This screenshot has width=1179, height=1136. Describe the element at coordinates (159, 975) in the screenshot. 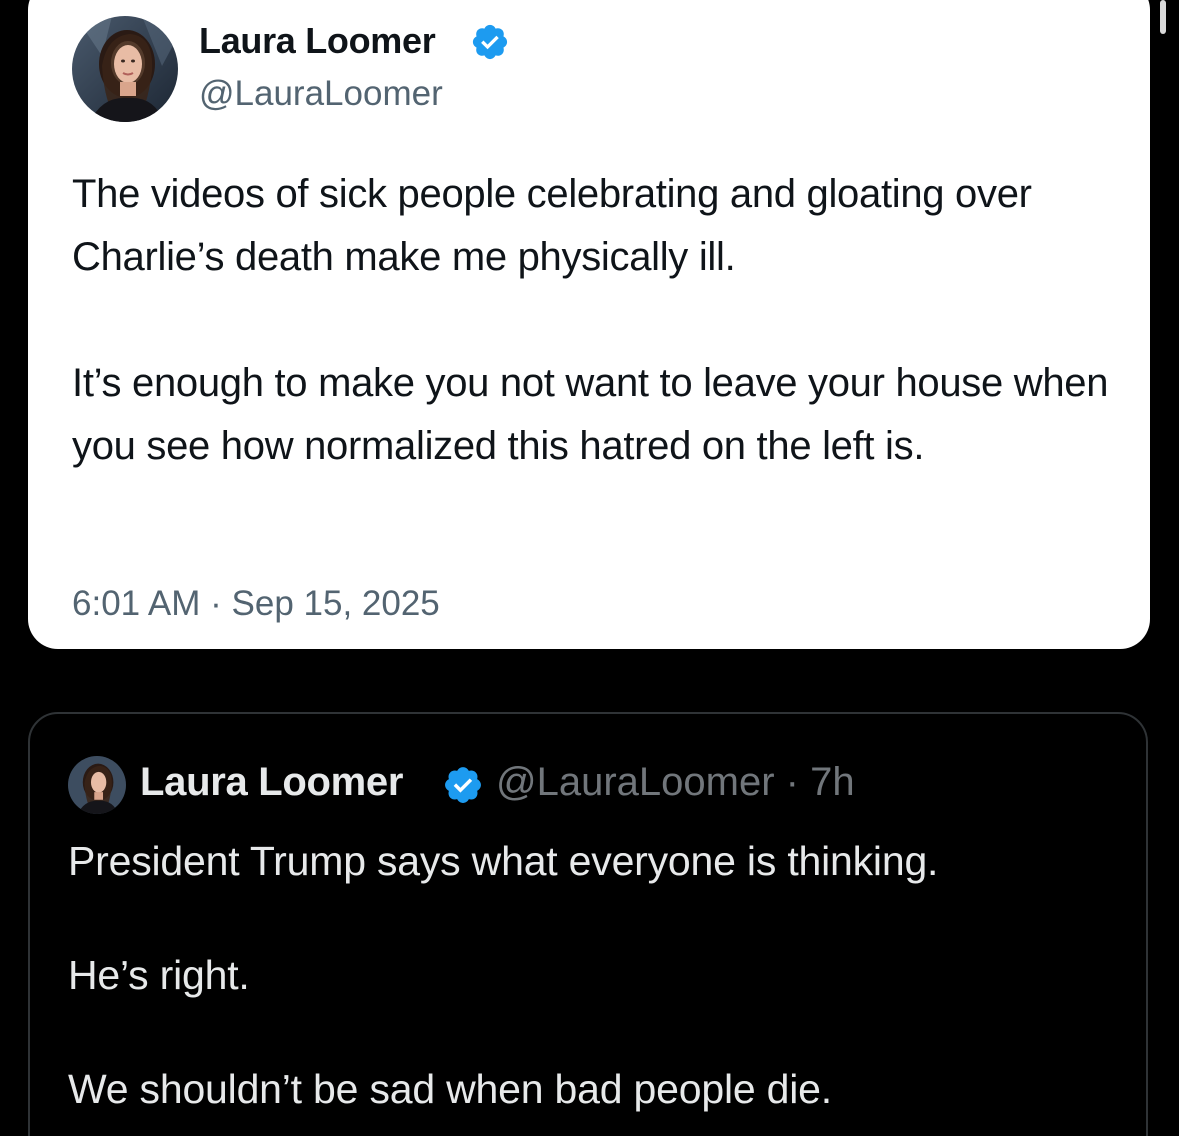

I see `tweet-paragraph: He’s right.` at that location.